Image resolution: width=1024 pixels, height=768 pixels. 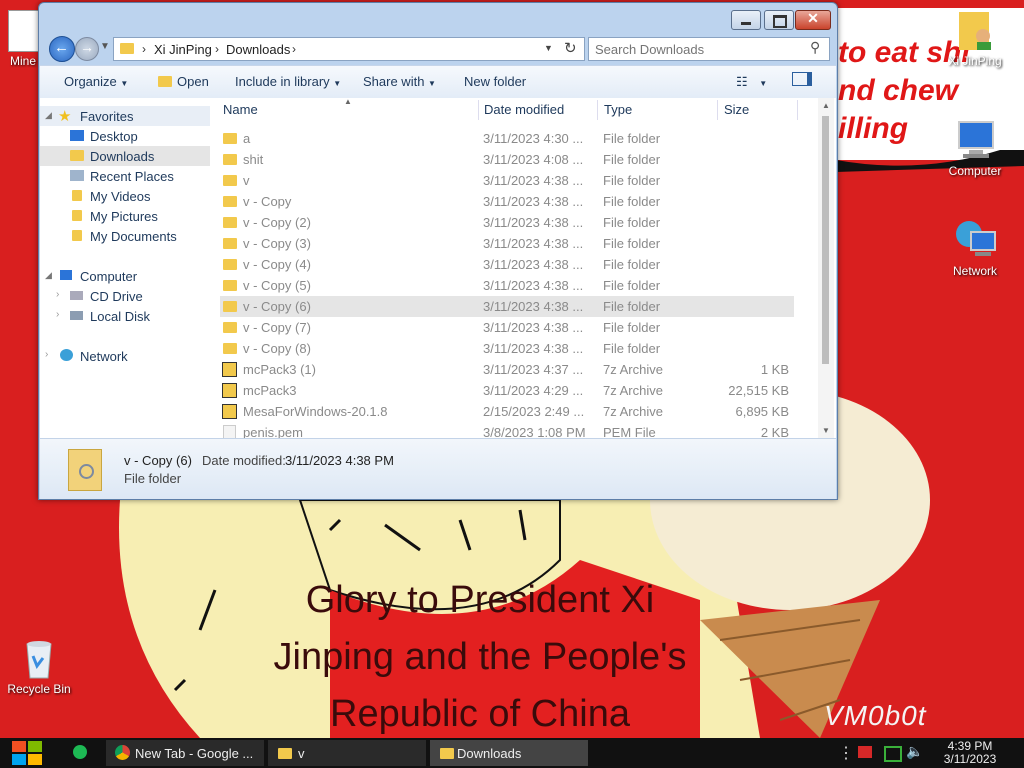 What do you see at coordinates (253, 159) in the screenshot?
I see `file-name: shit` at bounding box center [253, 159].